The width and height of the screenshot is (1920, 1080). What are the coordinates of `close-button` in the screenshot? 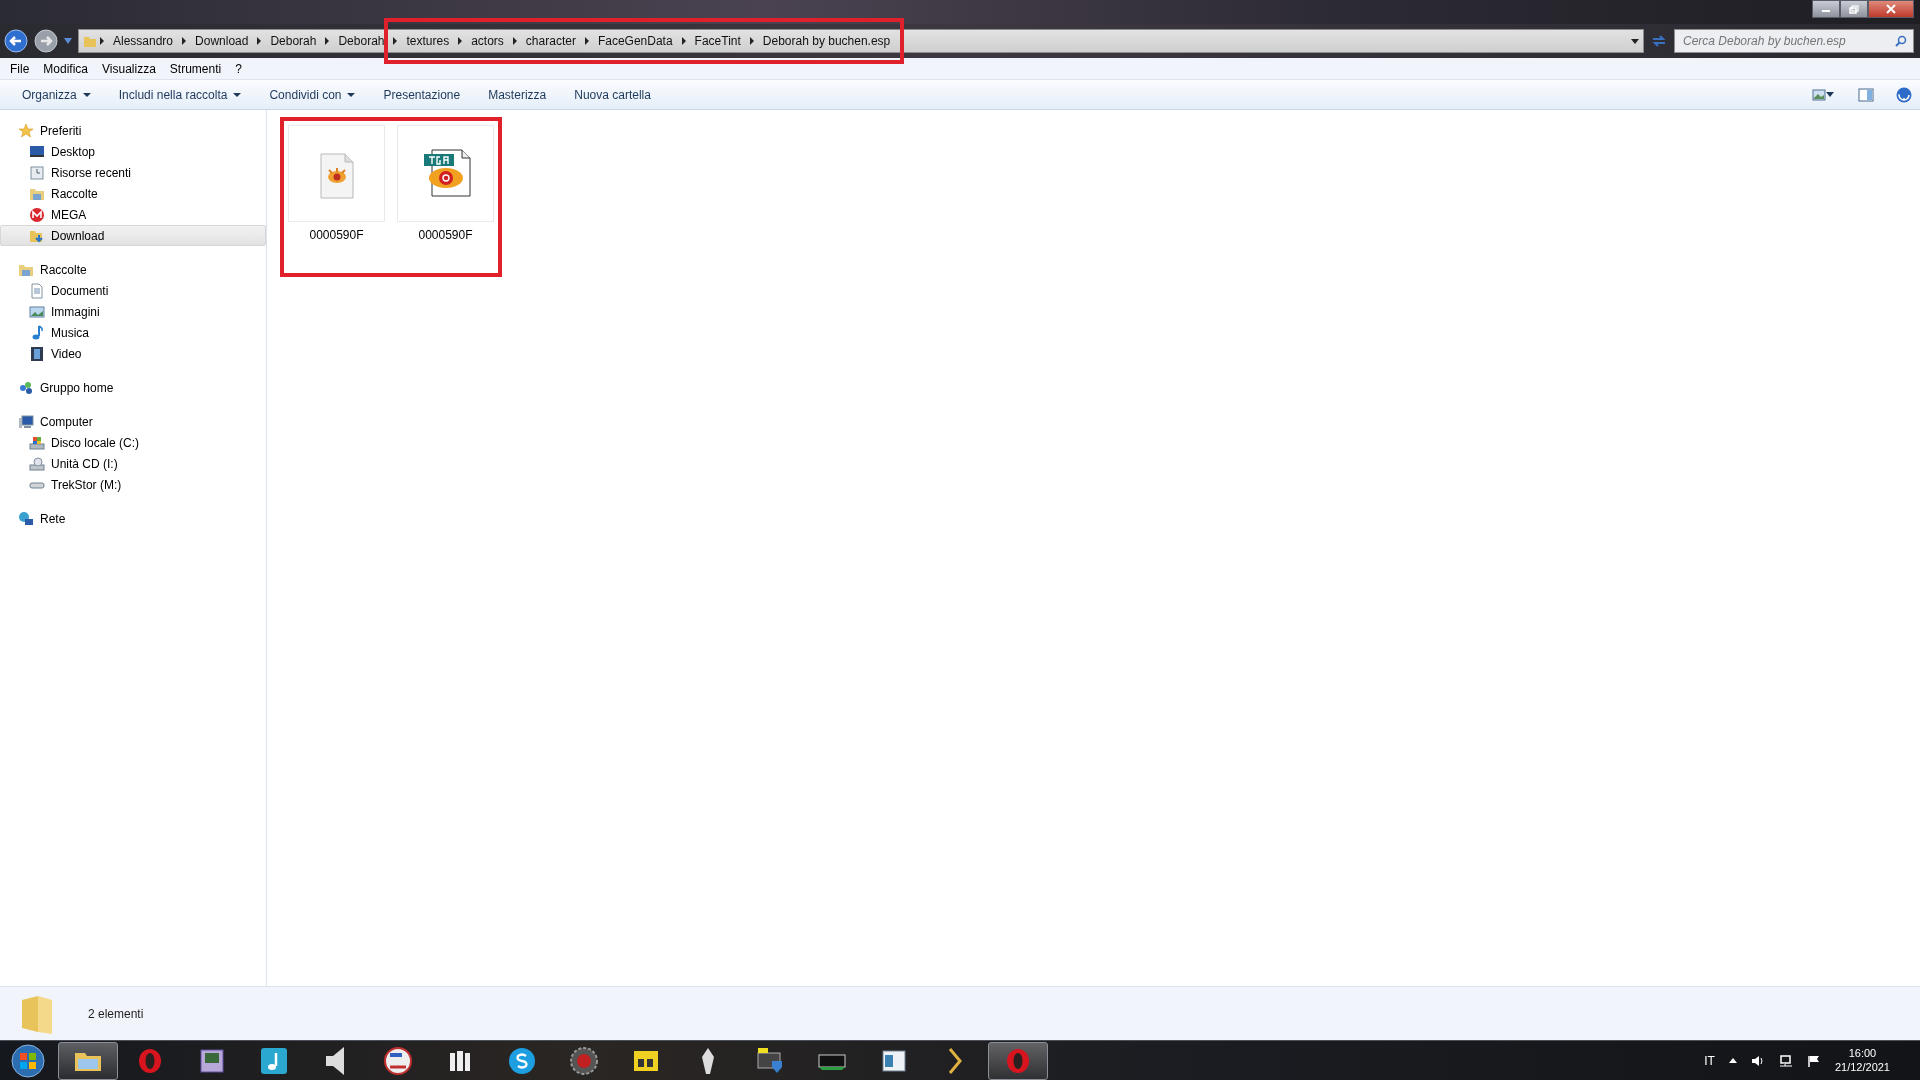 It's located at (1891, 9).